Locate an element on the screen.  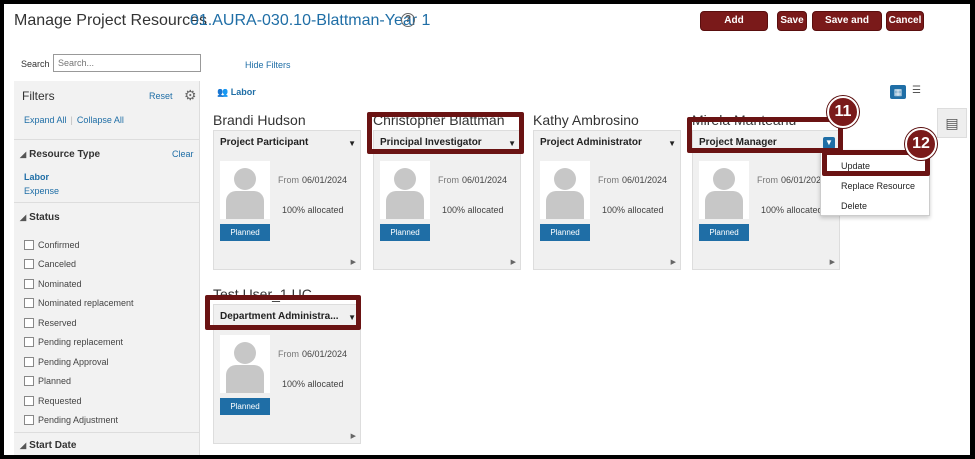
step-callout-12: 12 is located at coordinates (921, 144).